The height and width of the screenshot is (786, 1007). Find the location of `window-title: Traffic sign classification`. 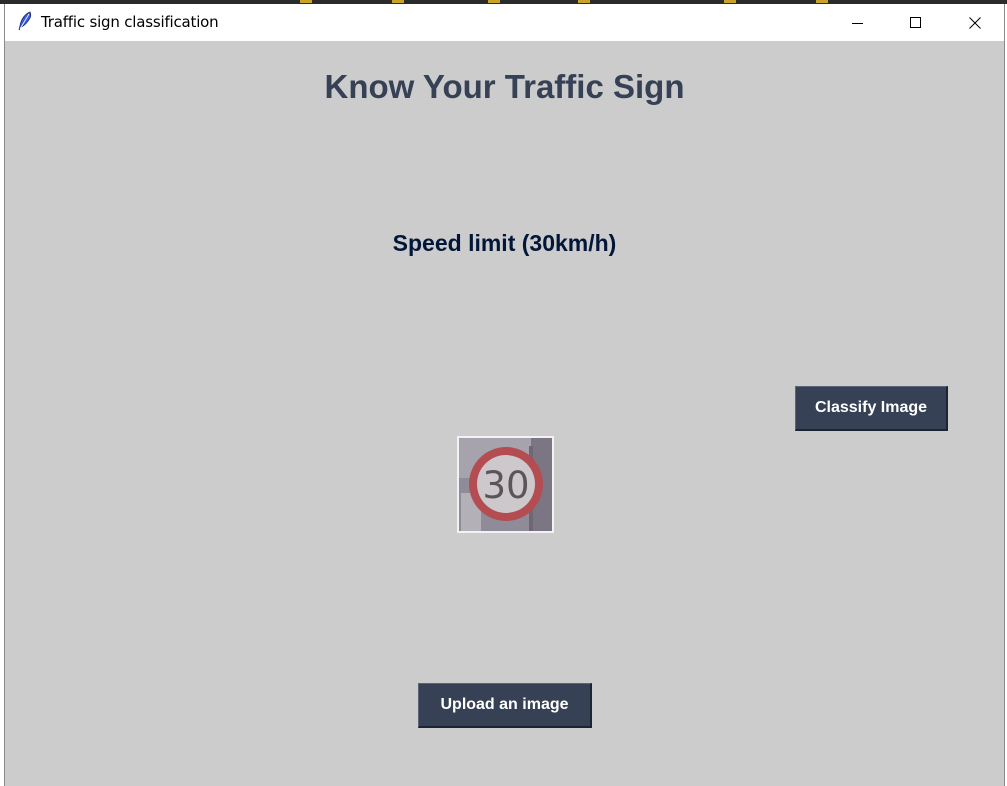

window-title: Traffic sign classification is located at coordinates (130, 22).